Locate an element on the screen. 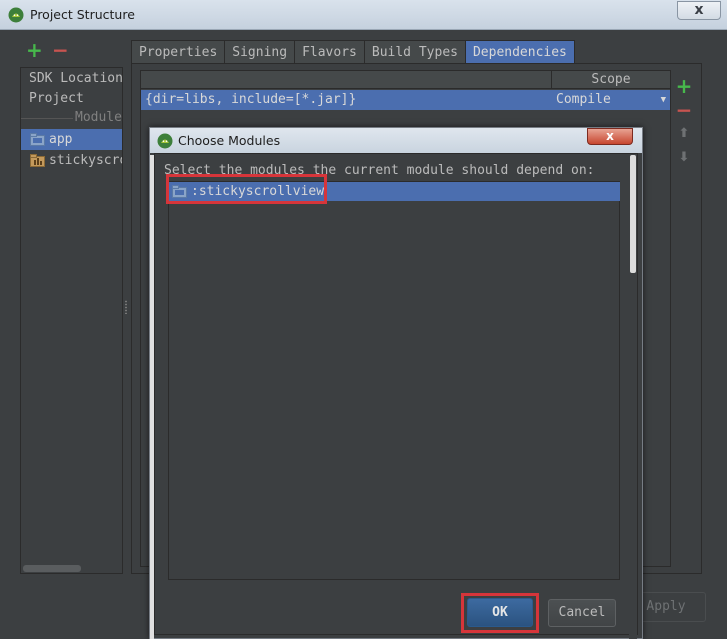 The width and height of the screenshot is (727, 639). table-row: {dir=libs, include=[*.jar]} Compile ▼ is located at coordinates (405, 100).